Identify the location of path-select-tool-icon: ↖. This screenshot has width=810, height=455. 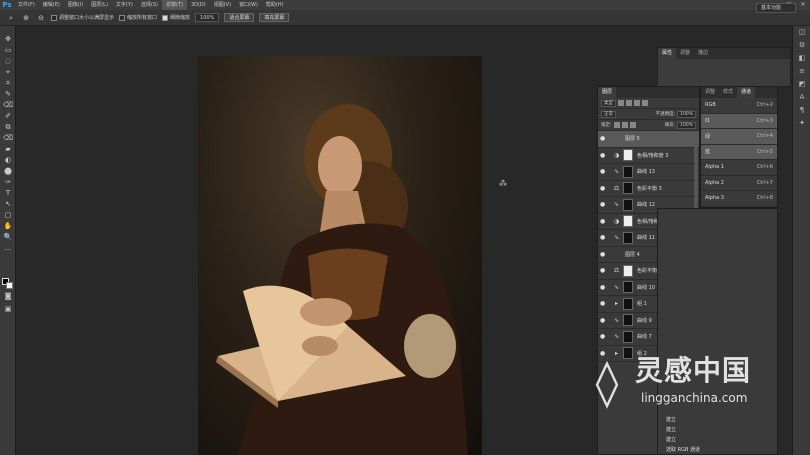
(8, 204).